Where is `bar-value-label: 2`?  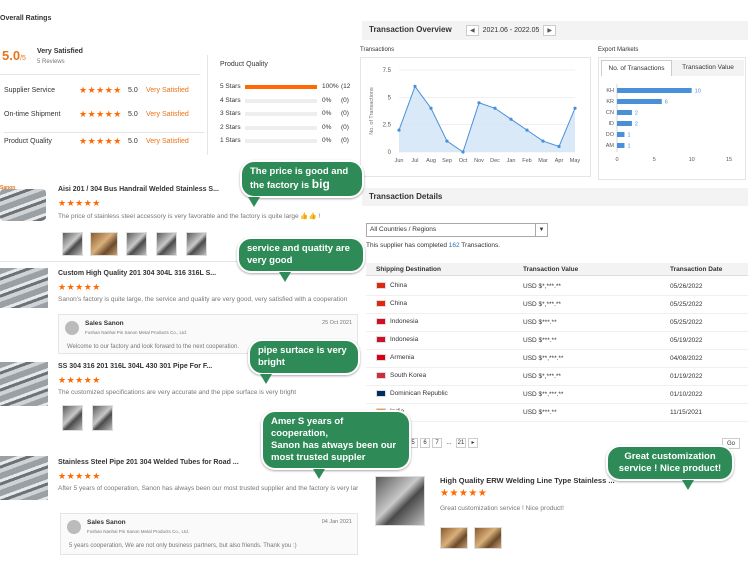 bar-value-label: 2 is located at coordinates (636, 125).